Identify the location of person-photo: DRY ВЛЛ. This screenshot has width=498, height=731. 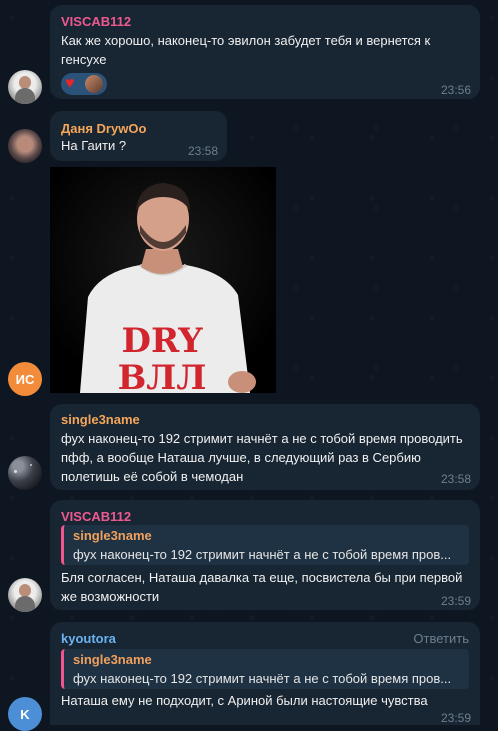
(163, 280).